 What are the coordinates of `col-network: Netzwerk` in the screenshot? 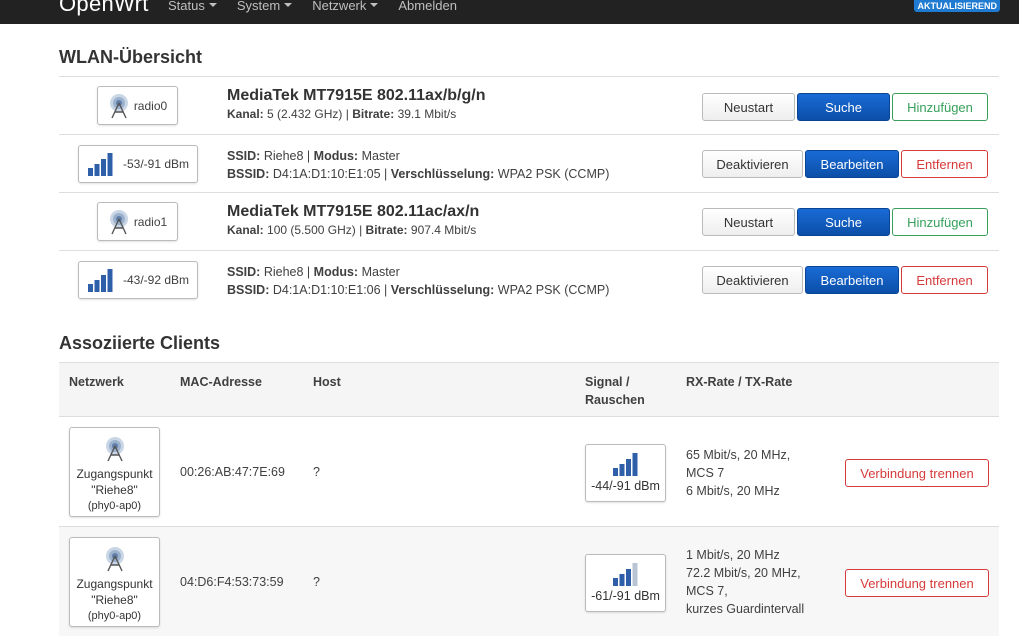 It's located at (96, 382).